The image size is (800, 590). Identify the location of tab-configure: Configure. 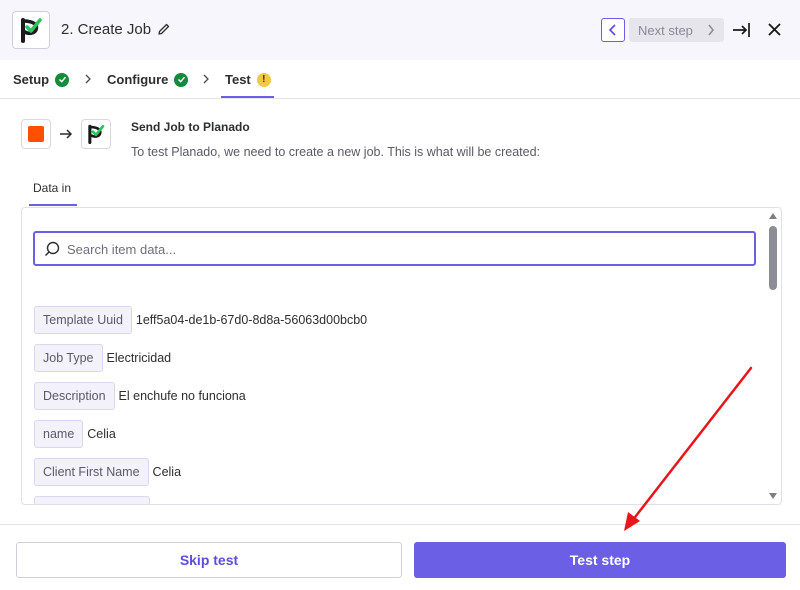
(148, 79).